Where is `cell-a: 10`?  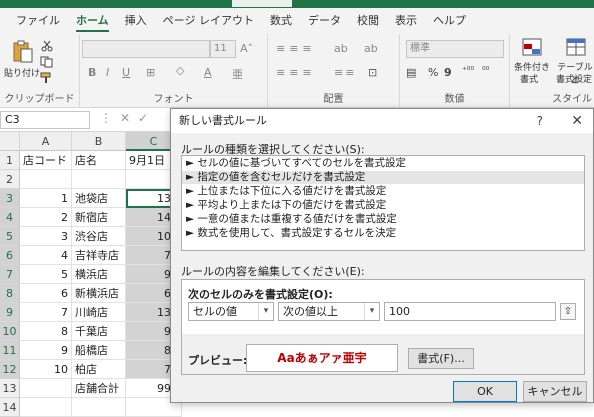 cell-a: 10 is located at coordinates (46, 369).